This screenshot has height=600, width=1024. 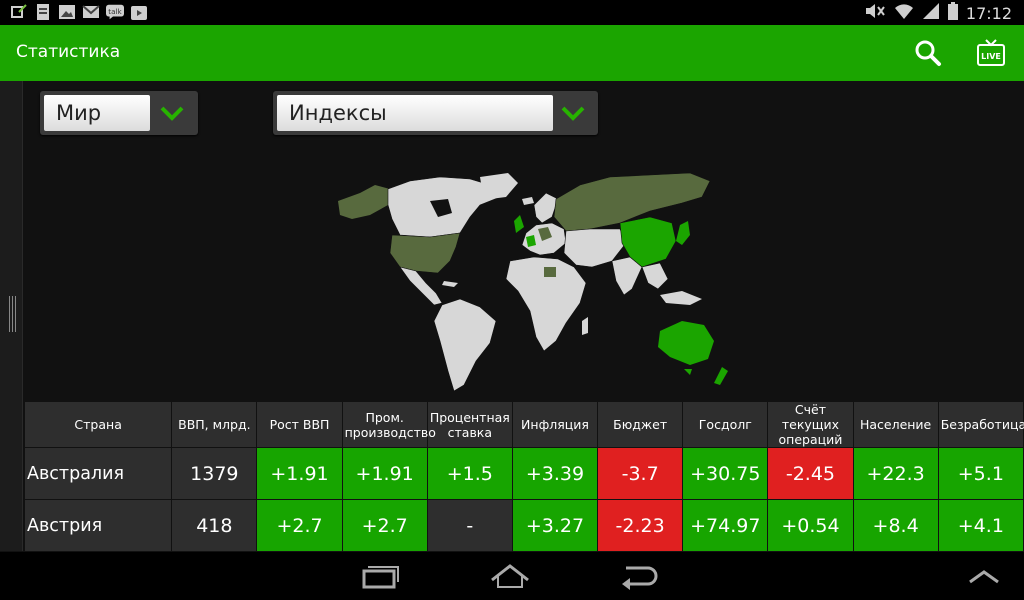 I want to click on page-title: Статистика, so click(x=68, y=52).